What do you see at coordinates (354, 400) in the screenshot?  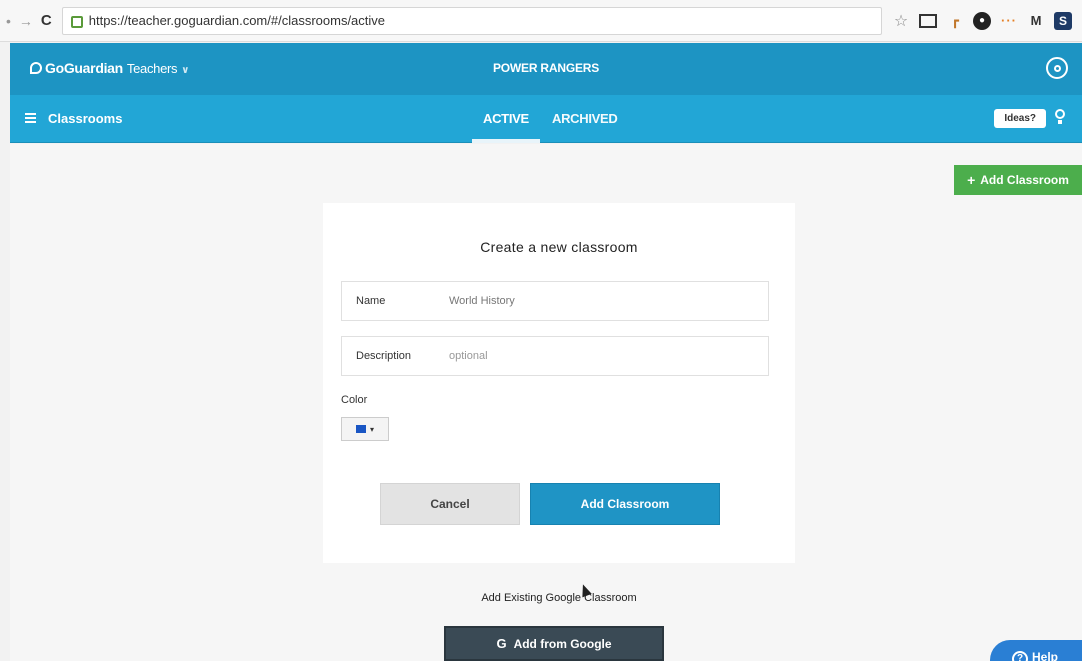 I see `color-label: Color` at bounding box center [354, 400].